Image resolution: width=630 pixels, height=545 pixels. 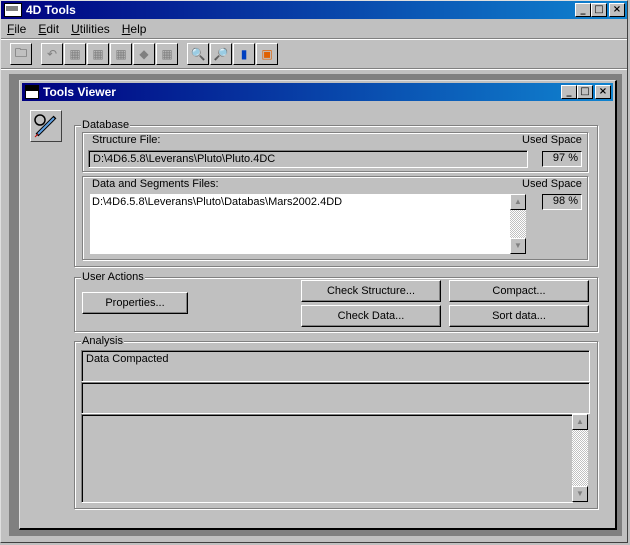 I want to click on backup-button: ▣, so click(x=267, y=54).